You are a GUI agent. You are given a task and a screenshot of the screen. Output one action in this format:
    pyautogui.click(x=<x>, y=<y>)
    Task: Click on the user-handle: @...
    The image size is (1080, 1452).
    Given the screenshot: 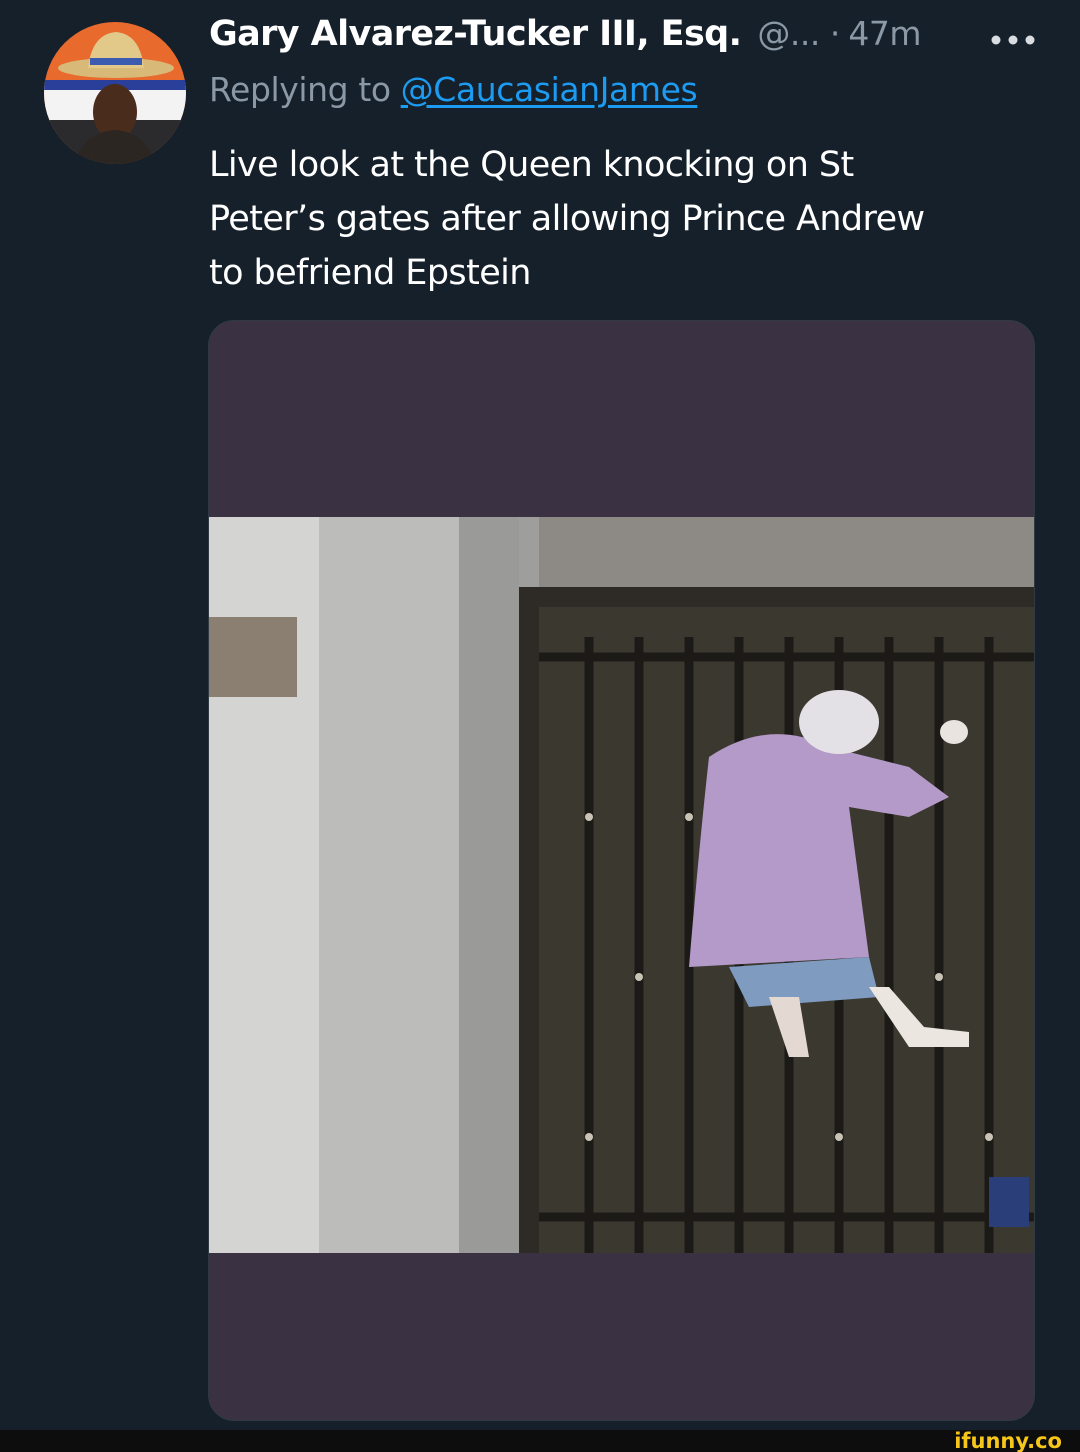 What is the action you would take?
    pyautogui.click(x=788, y=33)
    